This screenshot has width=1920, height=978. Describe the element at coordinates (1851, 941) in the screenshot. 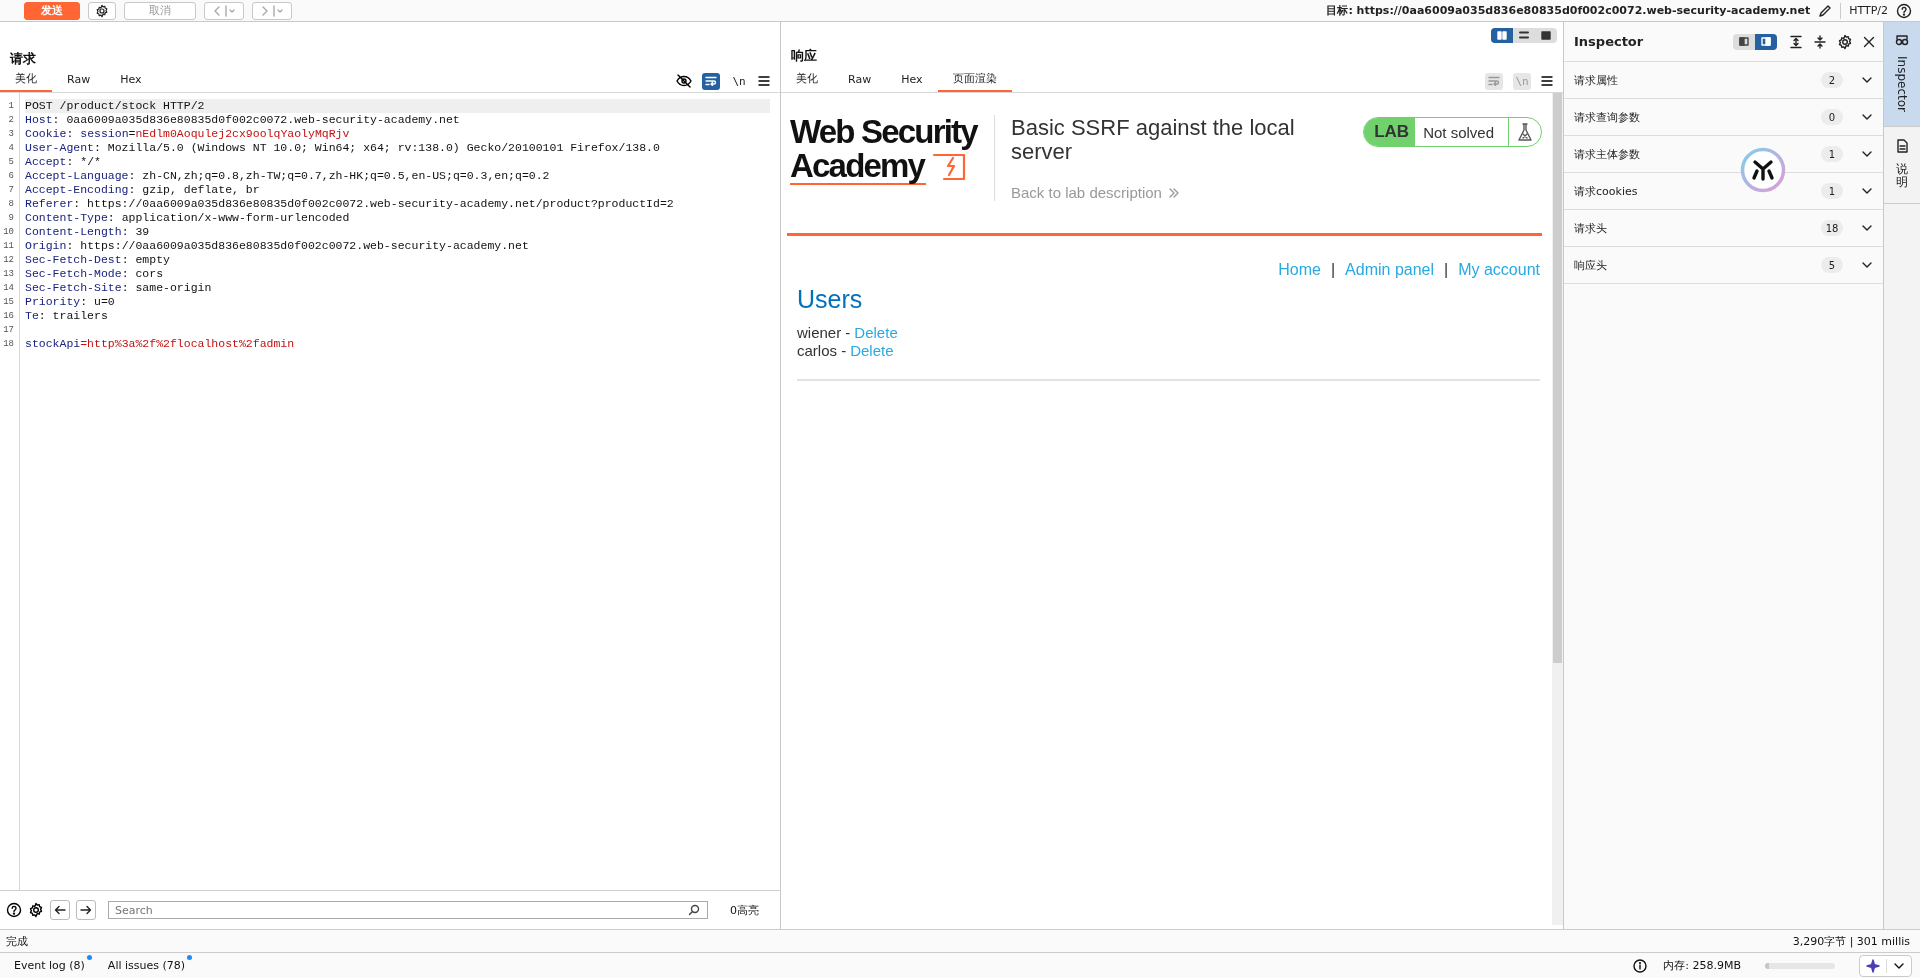

I see `response-stats: 3,290字节 | 301 millis` at that location.